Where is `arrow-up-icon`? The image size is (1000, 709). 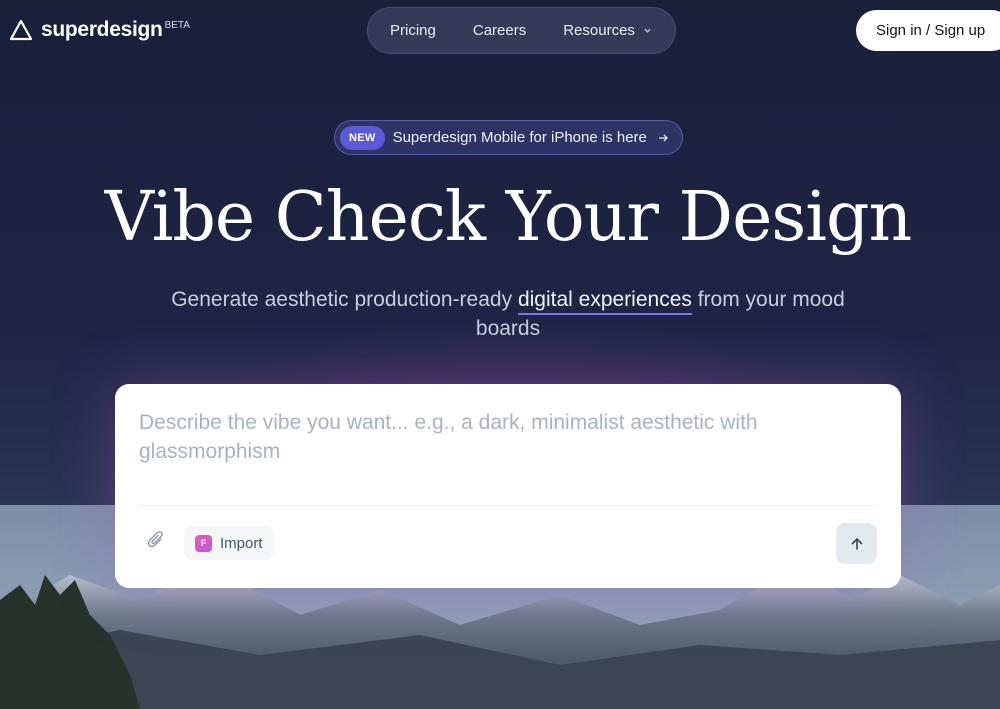
arrow-up-icon is located at coordinates (856, 543).